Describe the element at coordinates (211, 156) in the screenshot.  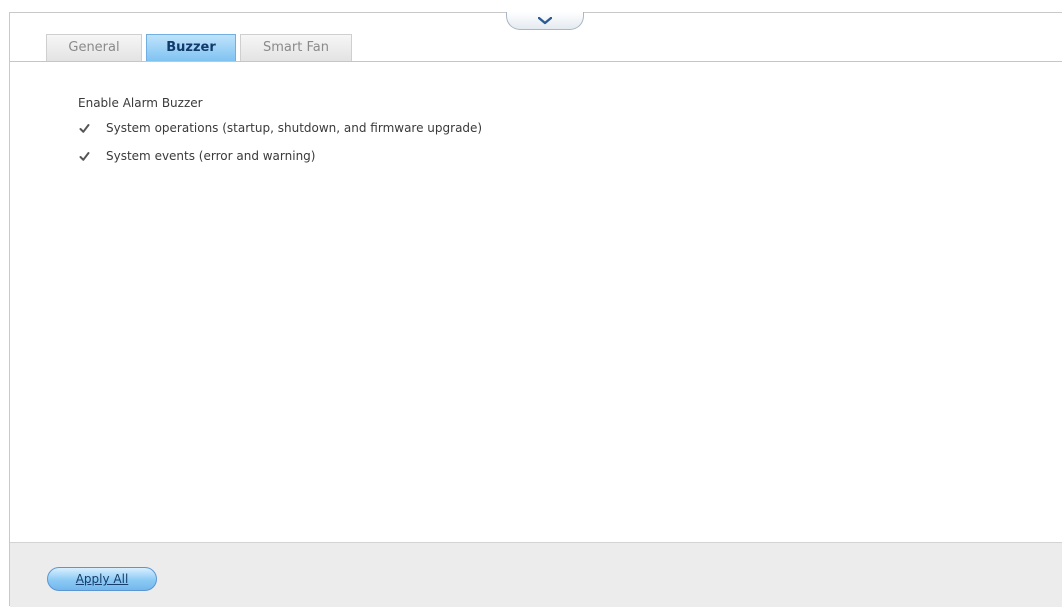
I see `option-label: System events (error and warning)` at that location.